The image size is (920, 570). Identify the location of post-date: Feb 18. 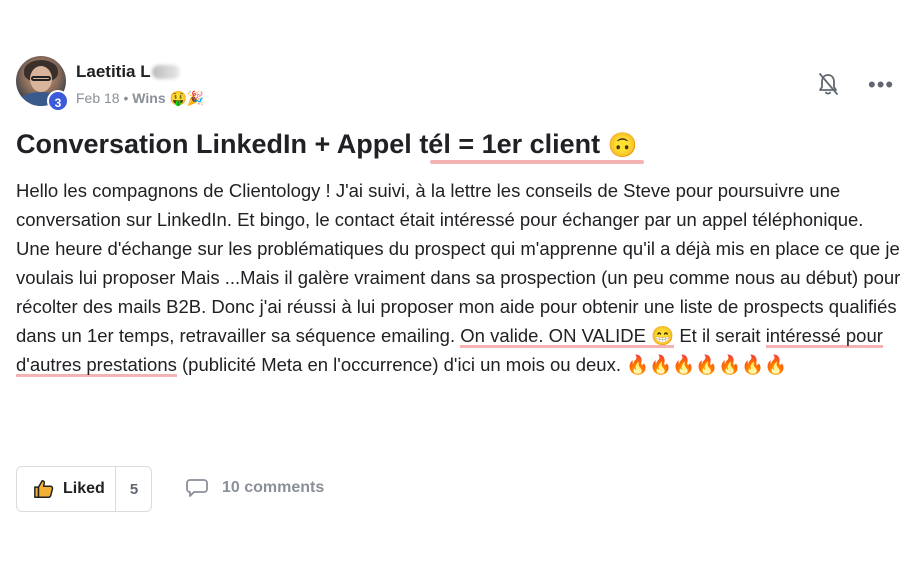
(98, 98).